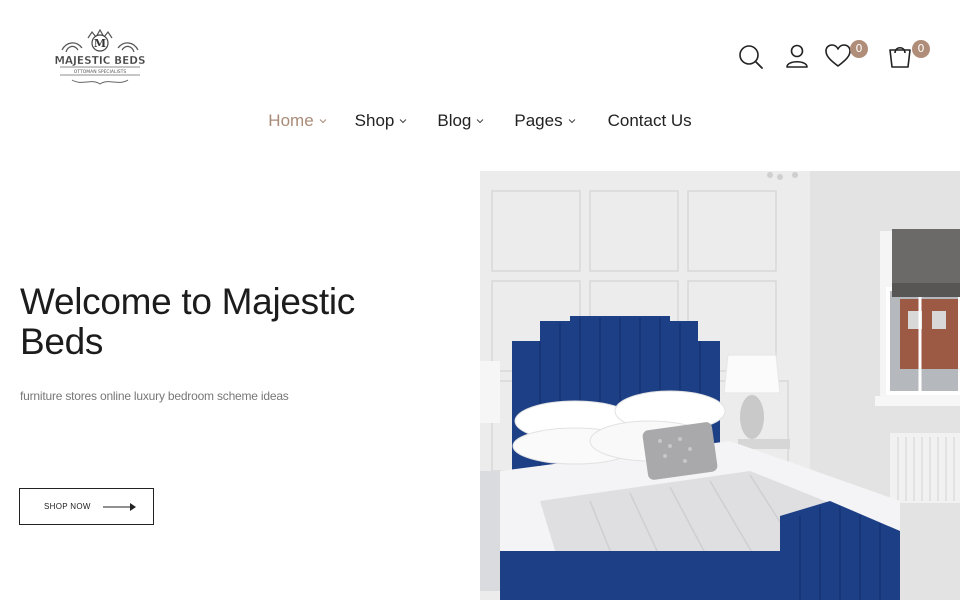 This screenshot has height=600, width=960. What do you see at coordinates (100, 43) in the screenshot?
I see `svg-text: M` at bounding box center [100, 43].